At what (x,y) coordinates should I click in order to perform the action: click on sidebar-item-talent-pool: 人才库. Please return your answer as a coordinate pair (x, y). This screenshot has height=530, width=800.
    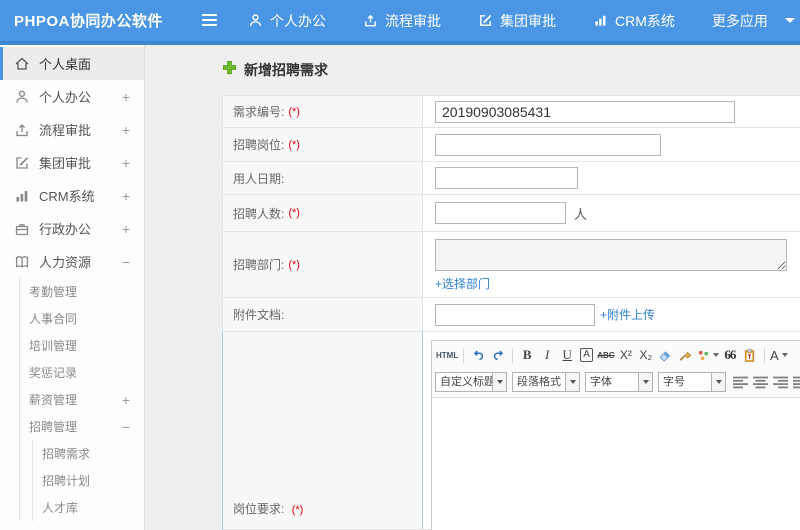
    Looking at the image, I should click on (88, 507).